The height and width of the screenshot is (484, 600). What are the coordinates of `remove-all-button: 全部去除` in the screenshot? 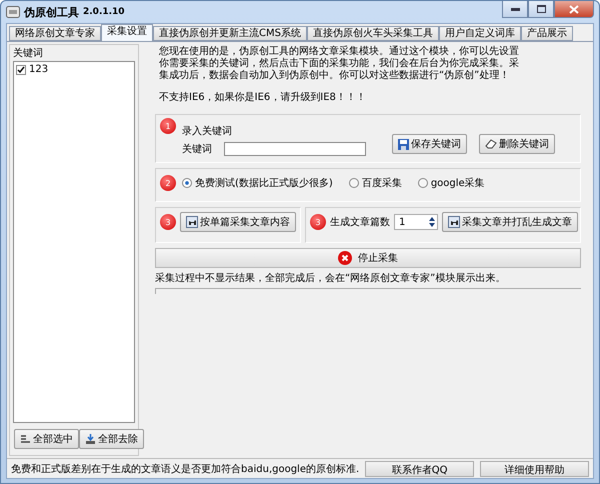 It's located at (111, 439).